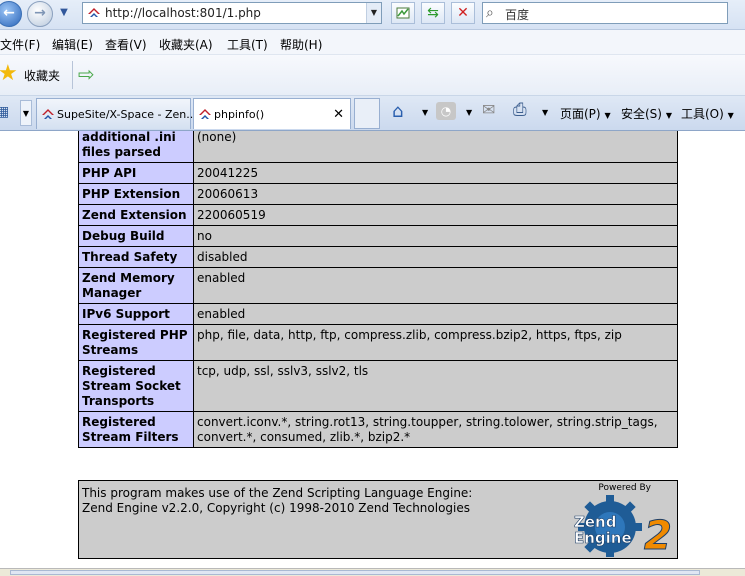 This screenshot has height=576, width=745. Describe the element at coordinates (64, 14) in the screenshot. I see `recent-pages-dropdown: ▼` at that location.